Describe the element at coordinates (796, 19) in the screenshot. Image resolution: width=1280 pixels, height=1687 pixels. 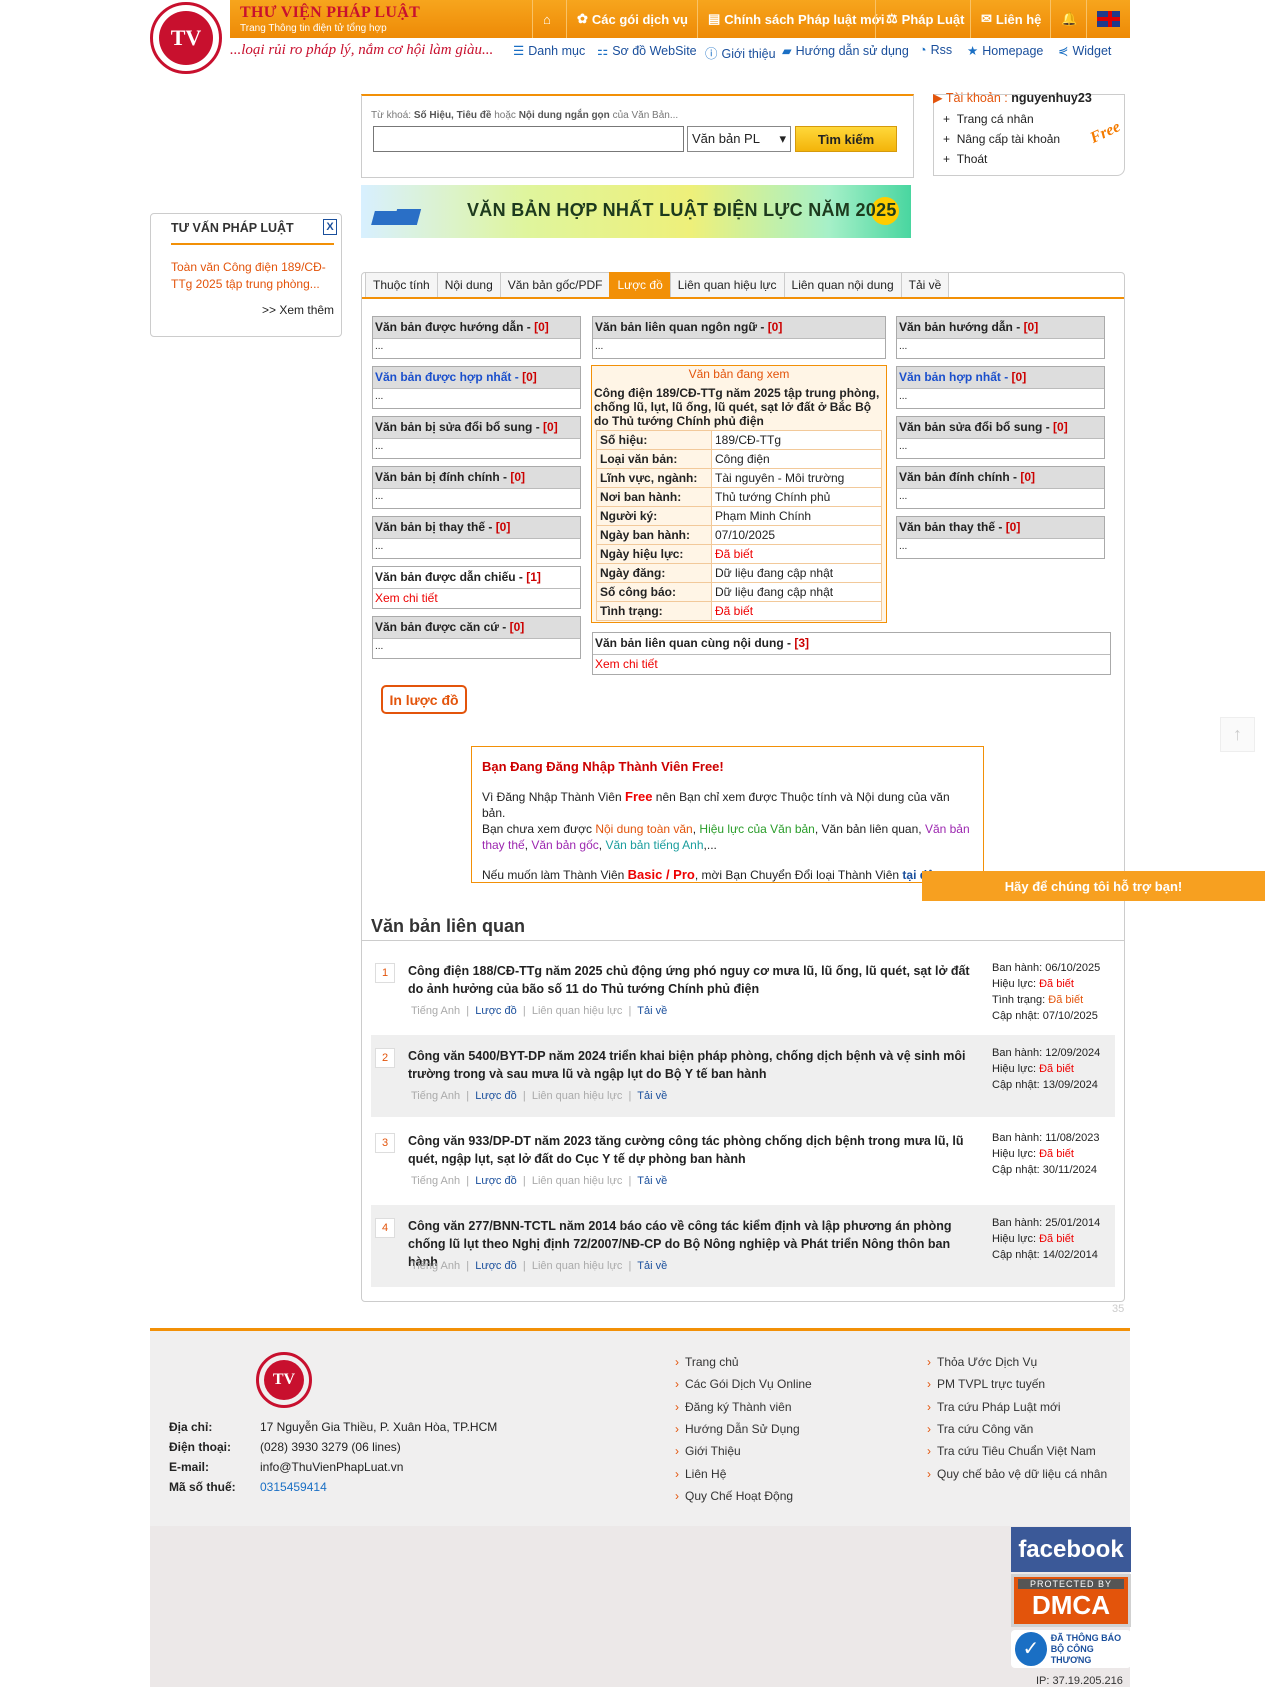
I see `nav-new-policy: ▤ Chính sách Pháp luật mới` at that location.